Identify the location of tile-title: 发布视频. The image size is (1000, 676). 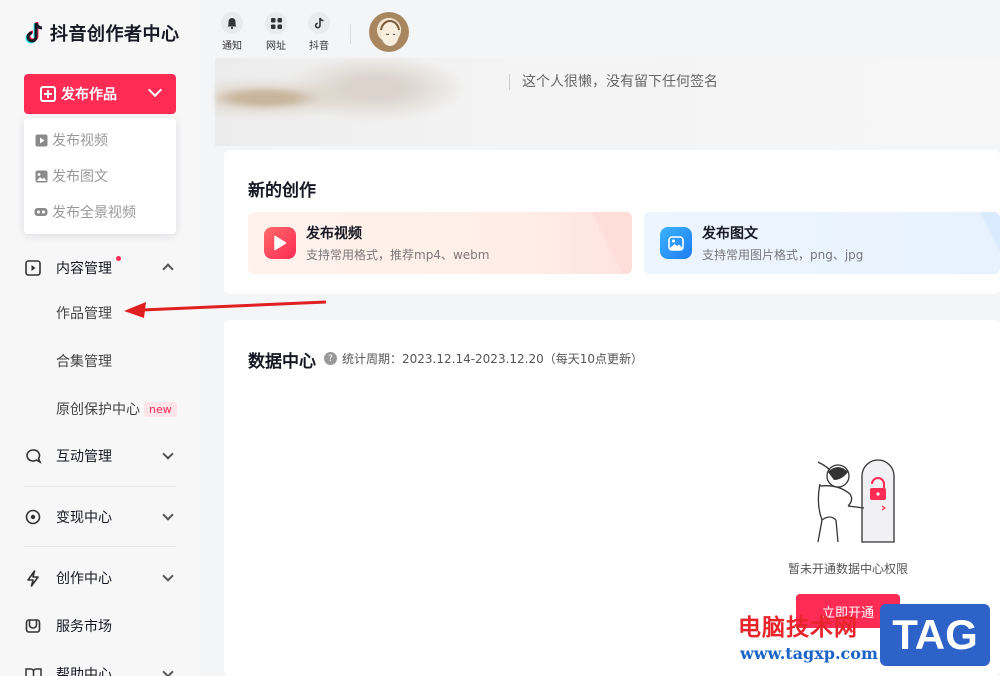
(334, 234).